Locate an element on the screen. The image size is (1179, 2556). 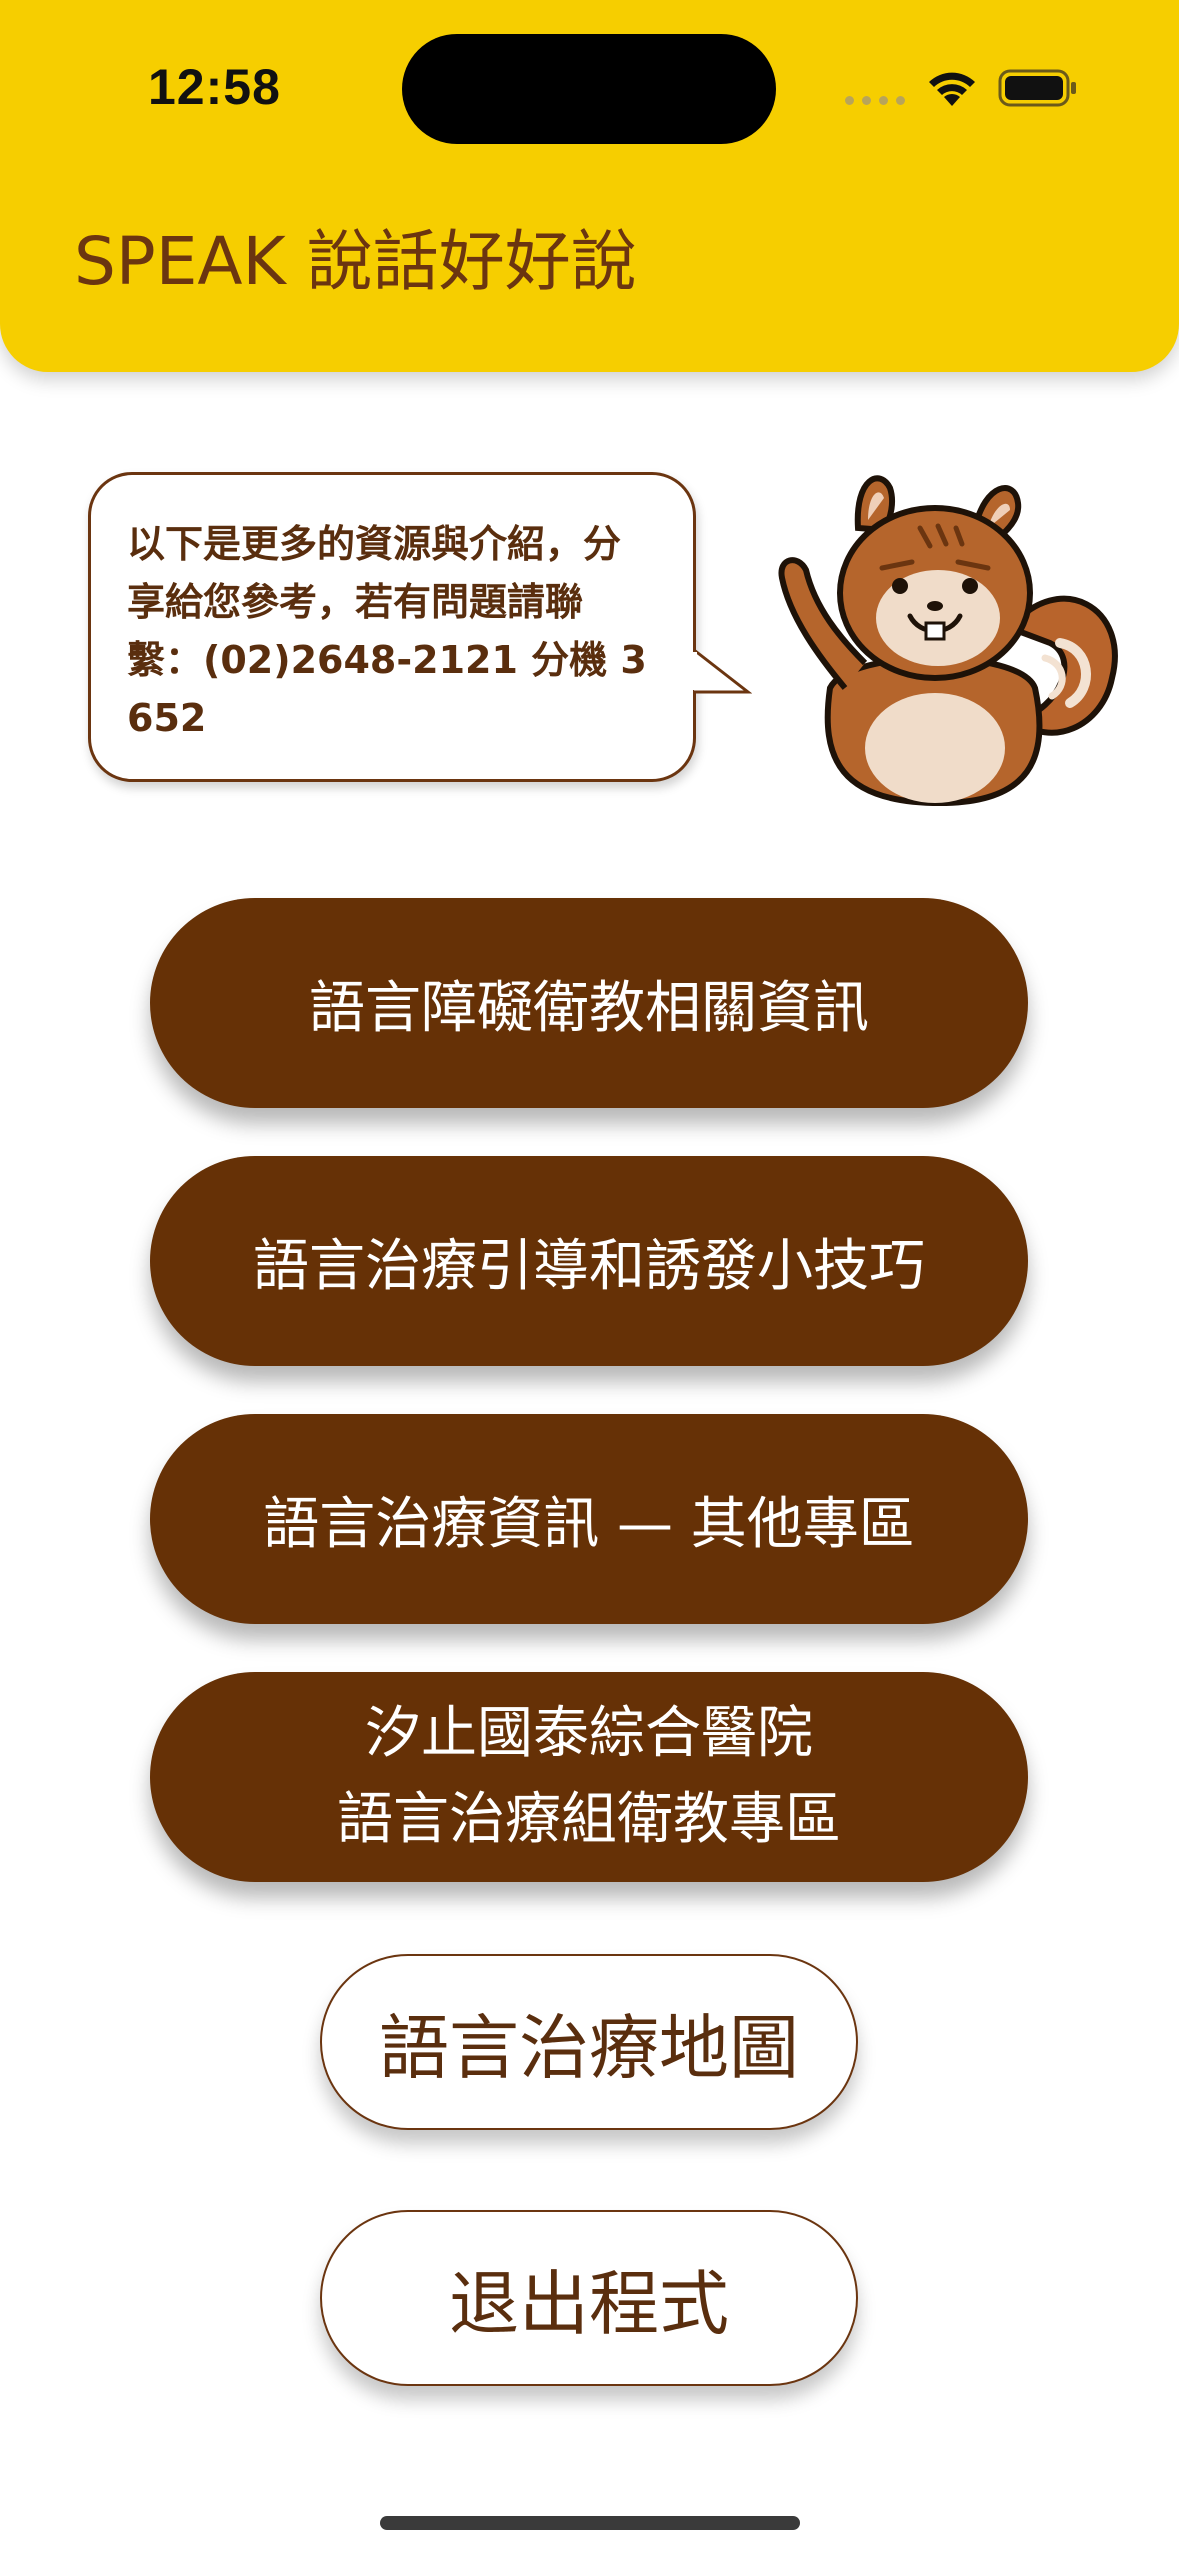
hospital-education-label-line1: 汐止國泰綜合醫院 is located at coordinates (589, 1733).